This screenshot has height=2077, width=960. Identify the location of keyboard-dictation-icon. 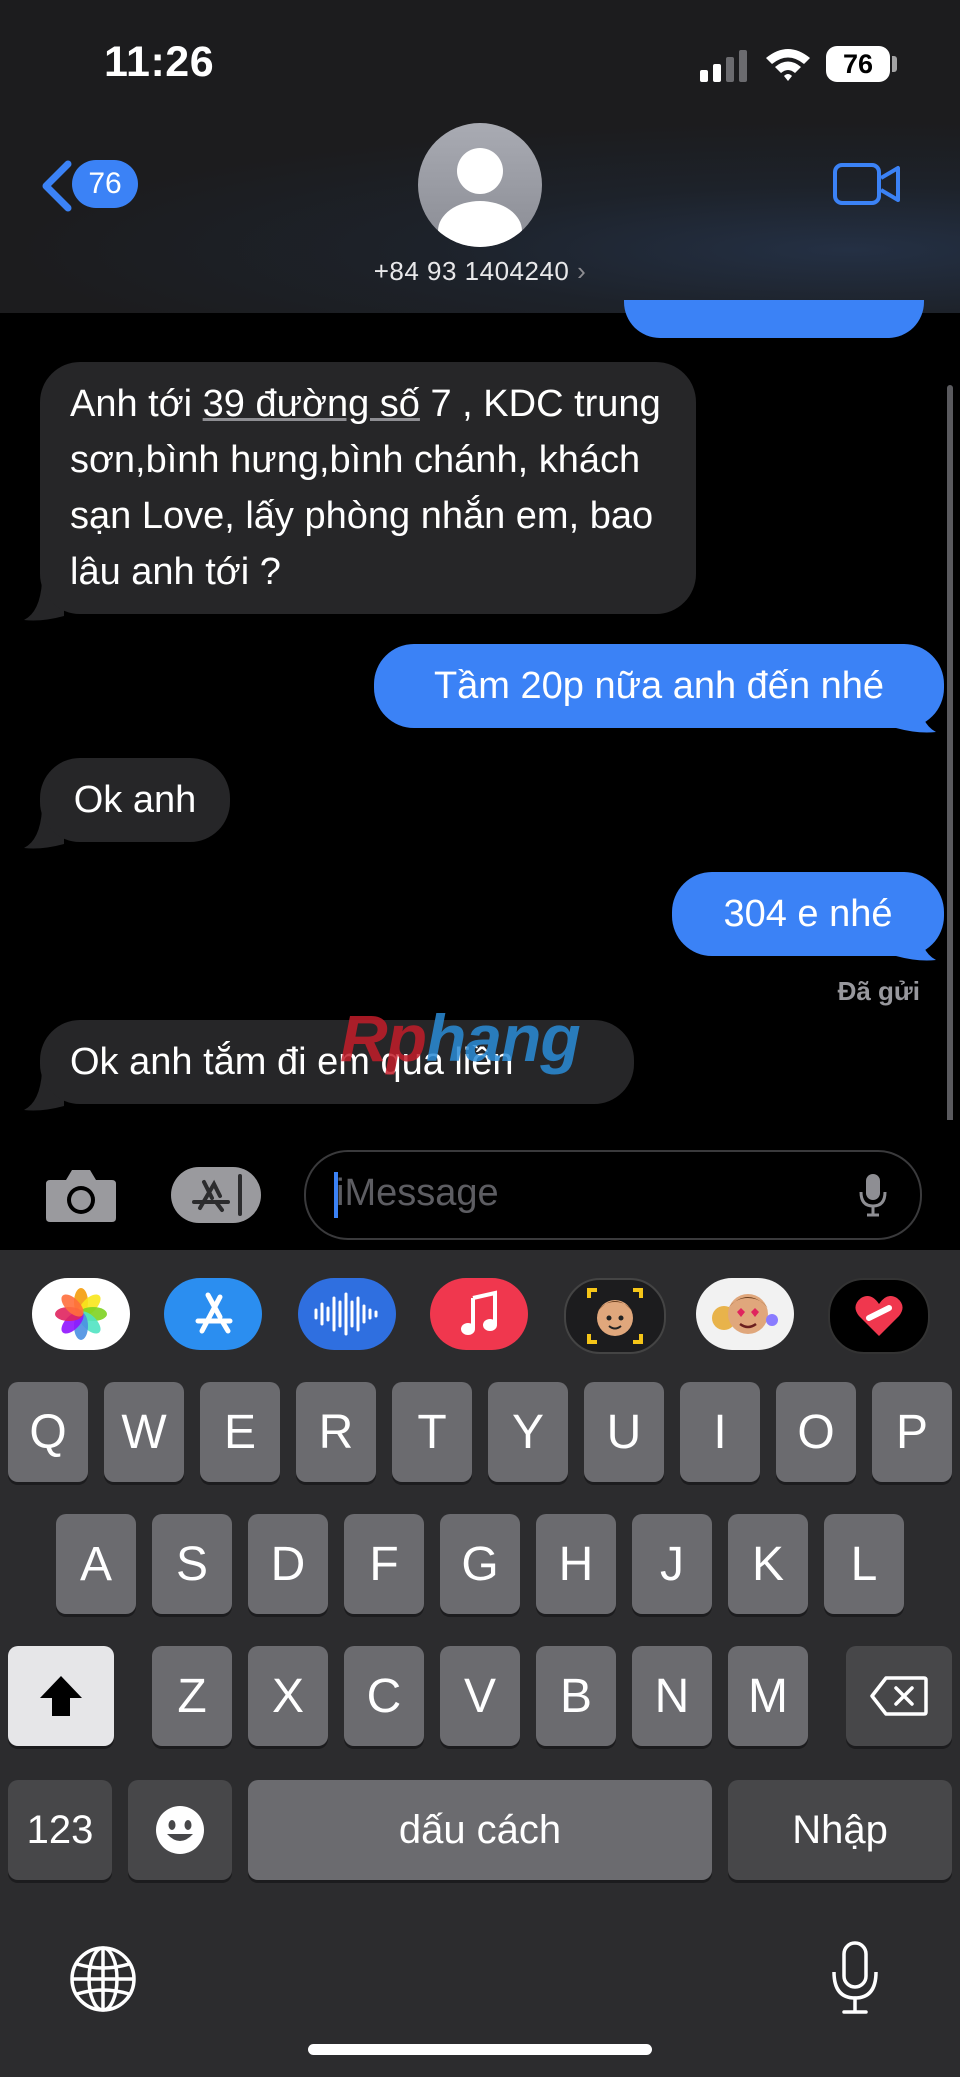
(855, 1978).